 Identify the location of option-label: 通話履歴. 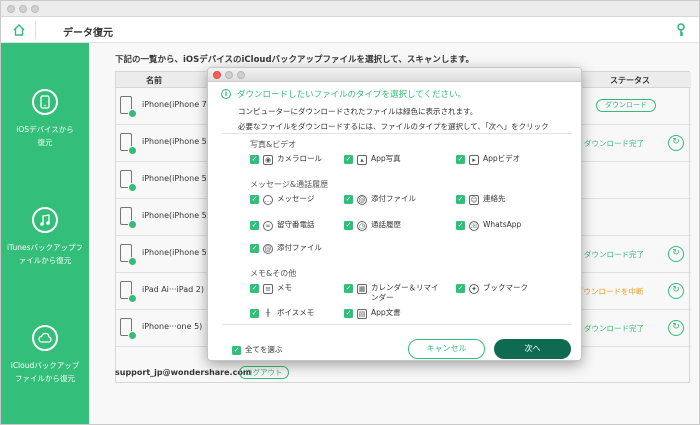
(386, 224).